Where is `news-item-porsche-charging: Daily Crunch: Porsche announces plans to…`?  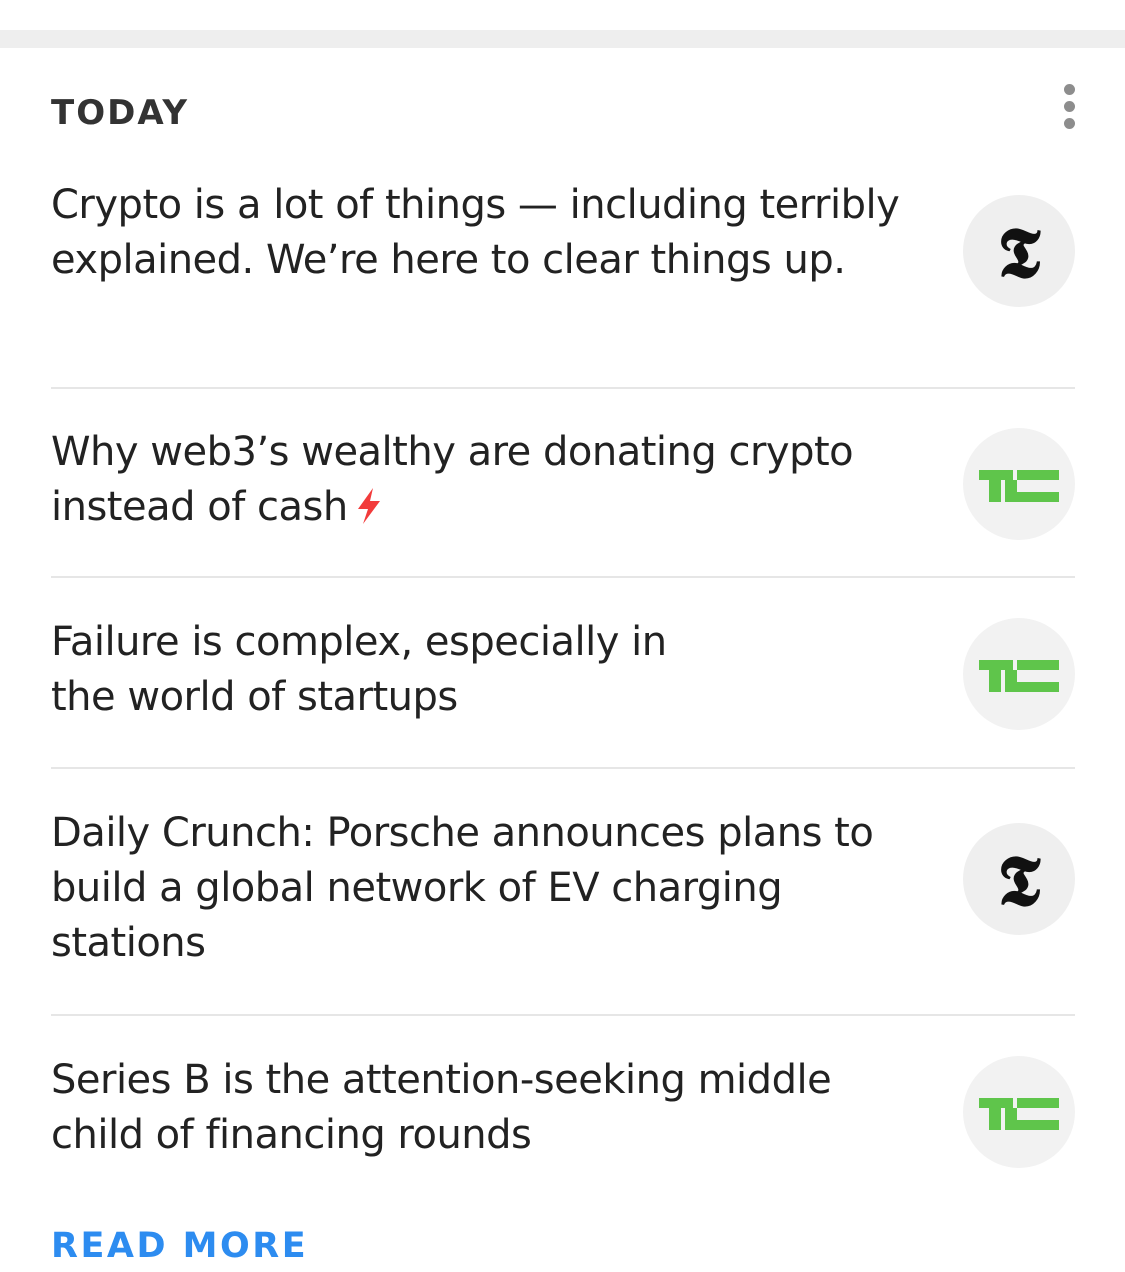 news-item-porsche-charging: Daily Crunch: Porsche announces plans to… is located at coordinates (563, 906).